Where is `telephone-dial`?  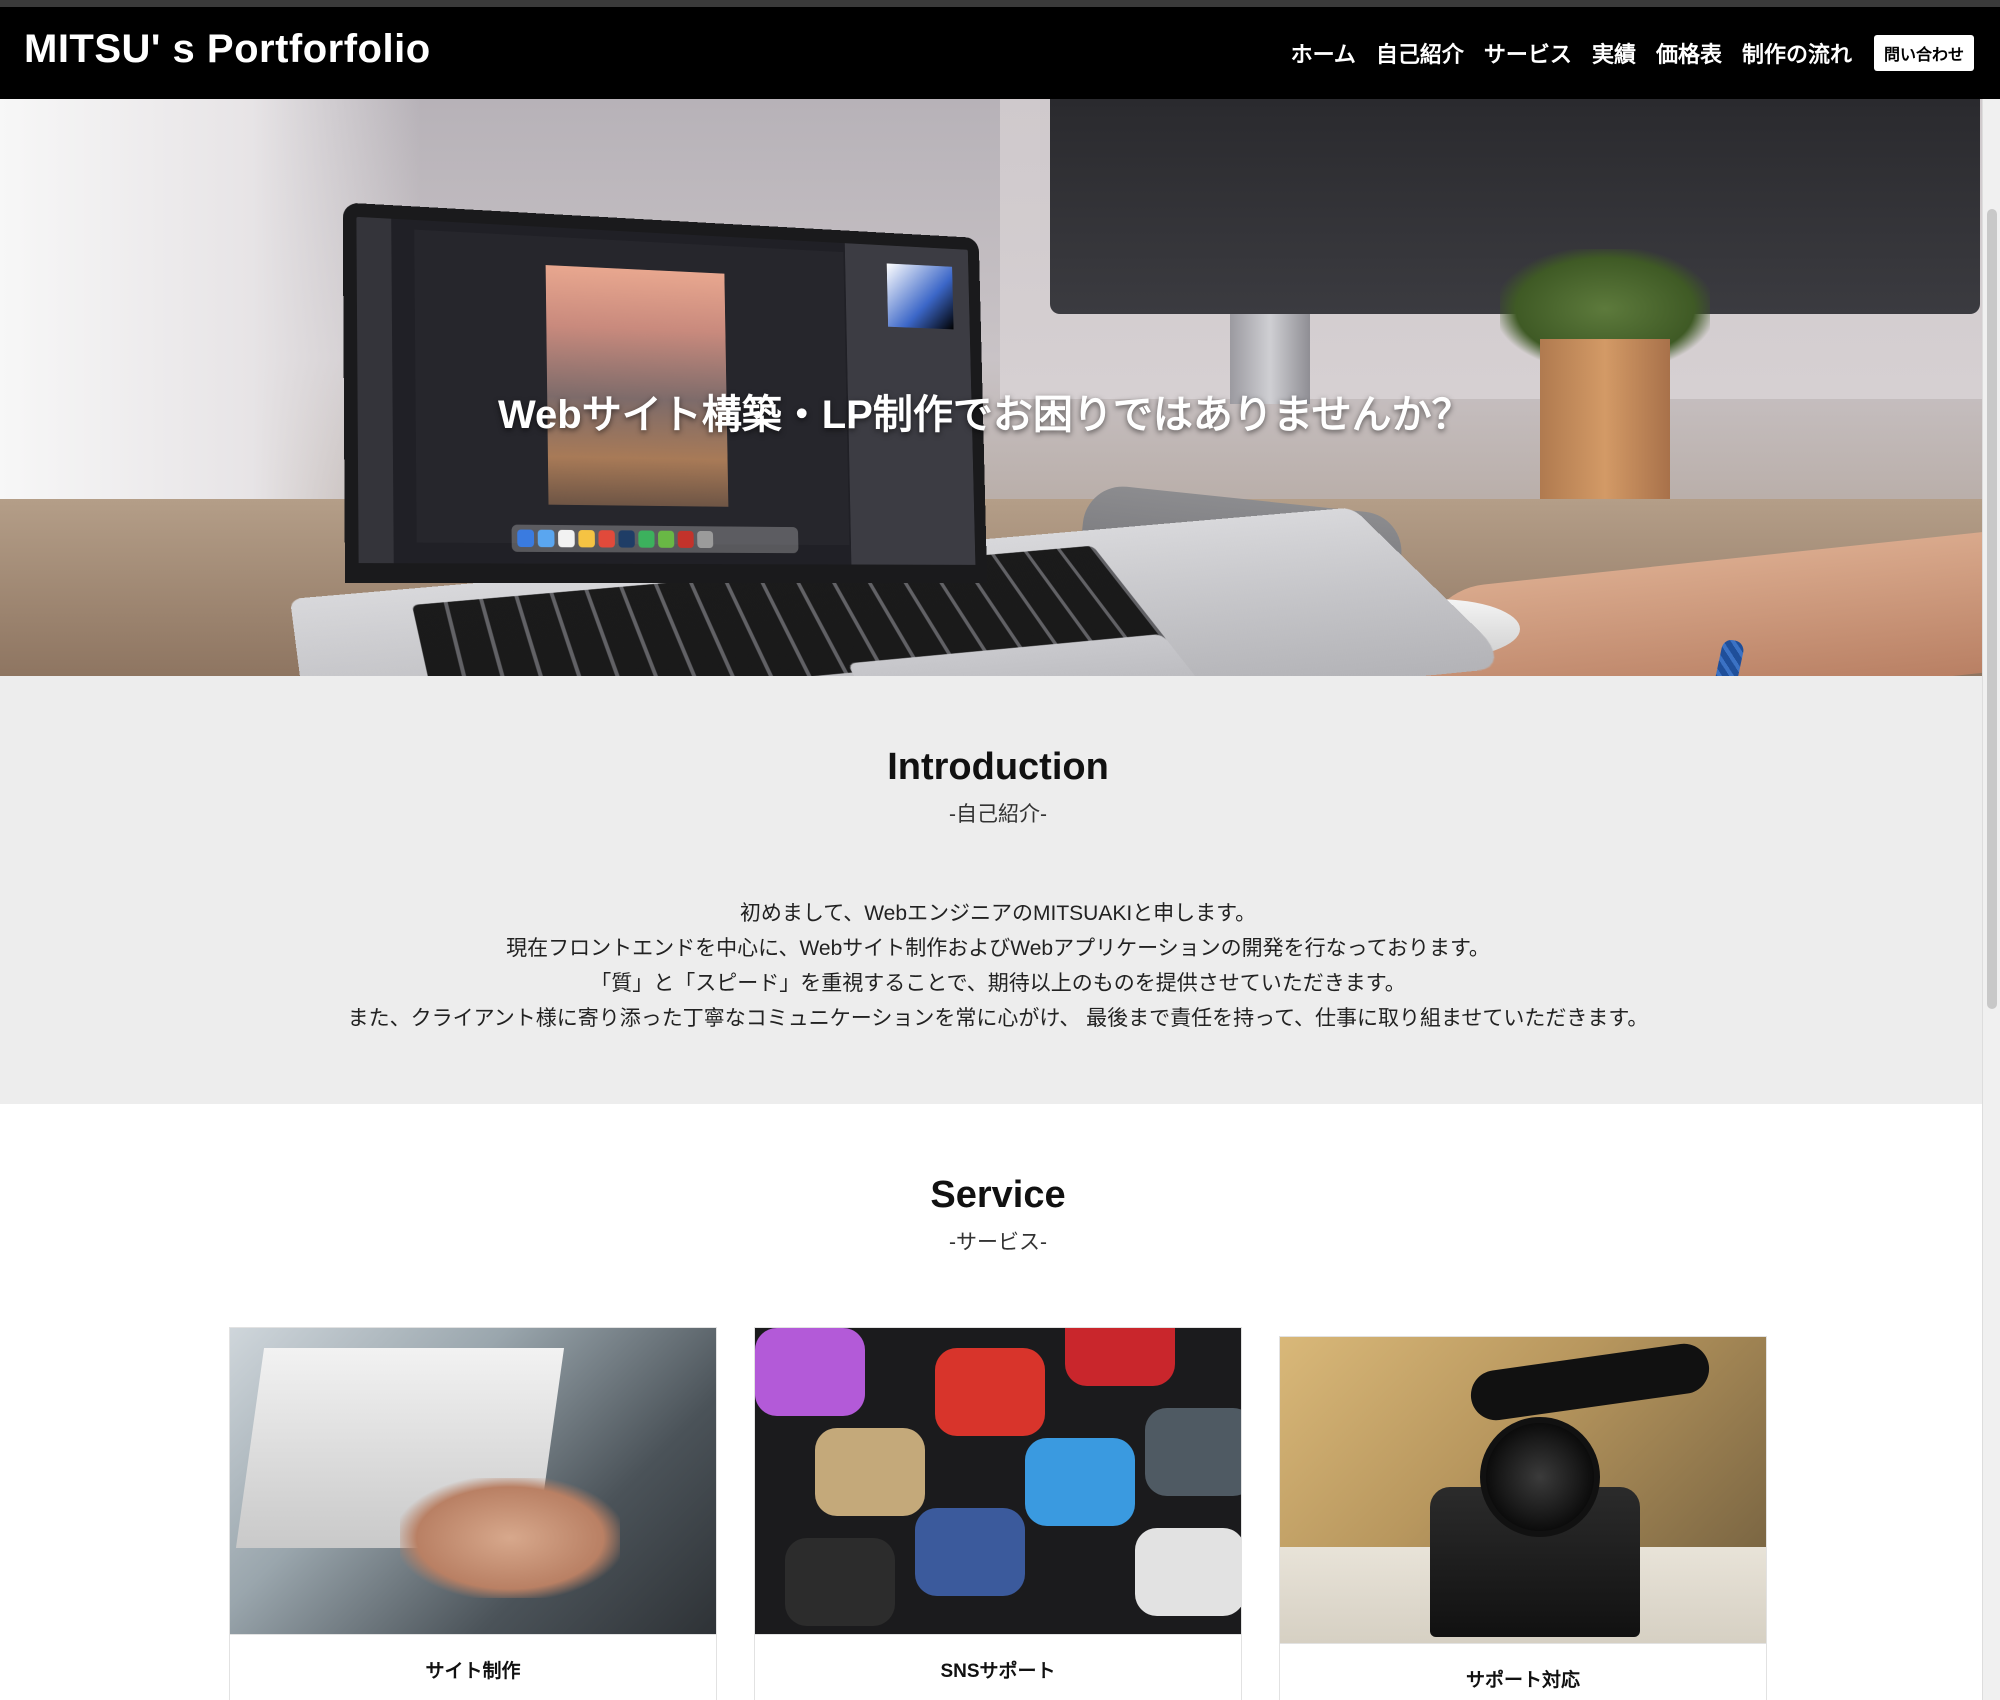 telephone-dial is located at coordinates (1540, 1477).